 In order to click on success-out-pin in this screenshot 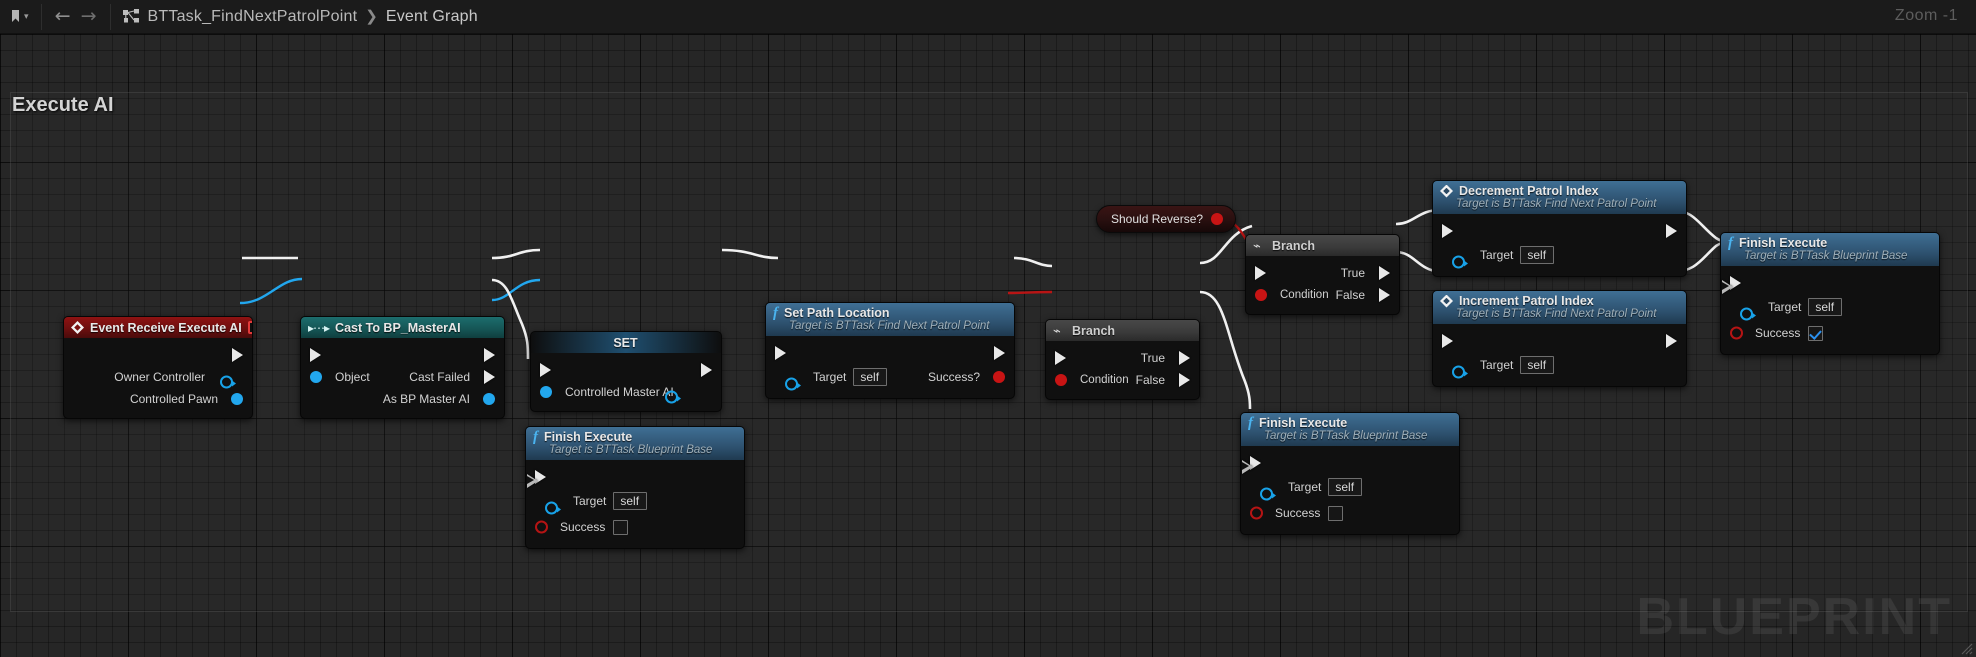, I will do `click(999, 377)`.